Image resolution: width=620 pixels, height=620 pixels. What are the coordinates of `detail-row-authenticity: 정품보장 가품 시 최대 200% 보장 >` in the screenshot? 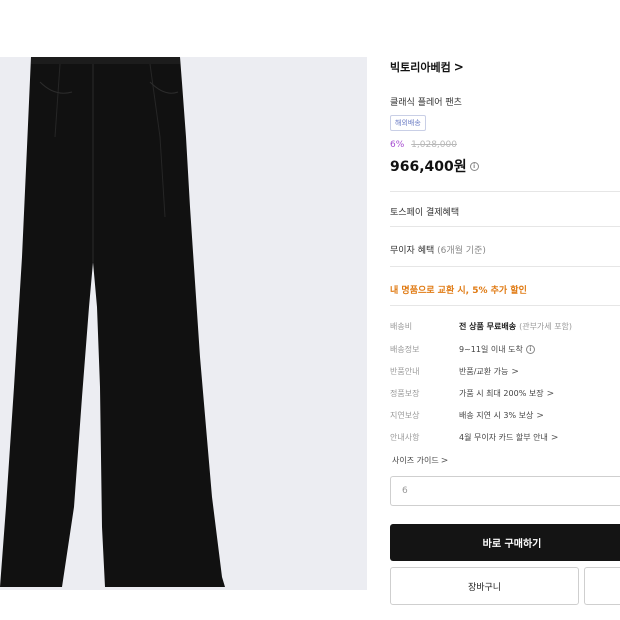 It's located at (505, 393).